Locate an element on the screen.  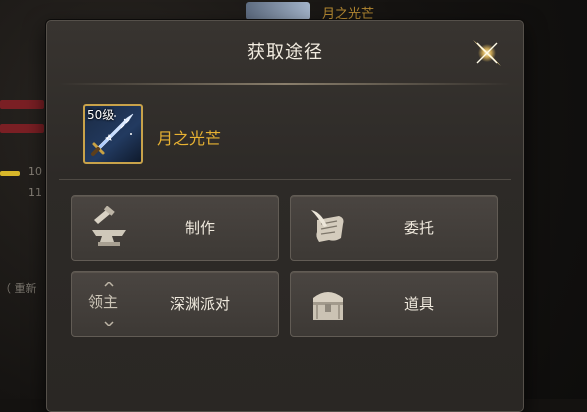
source-crafting-label: 制作 is located at coordinates (199, 228).